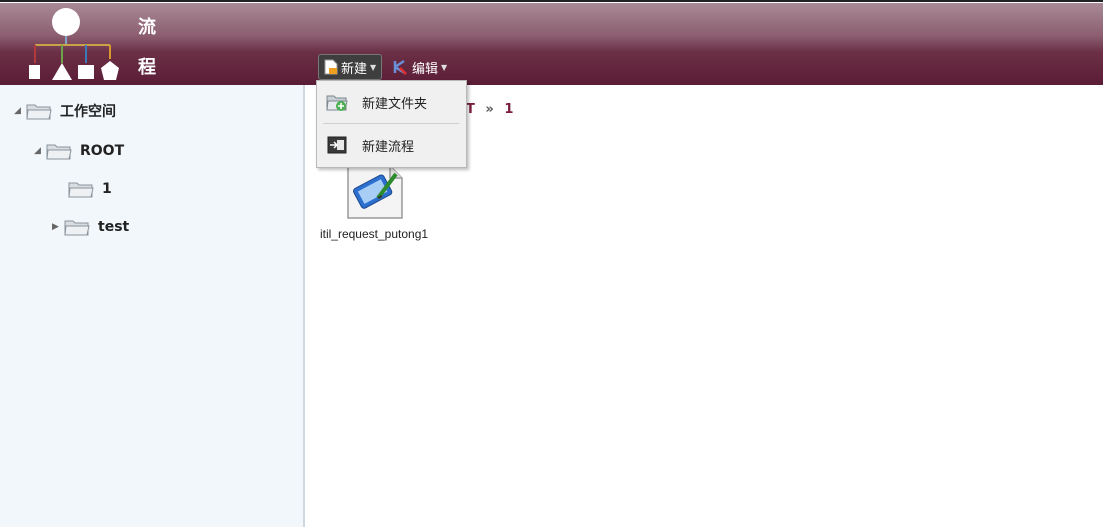 The height and width of the screenshot is (527, 1103). Describe the element at coordinates (337, 103) in the screenshot. I see `add-folder-icon` at that location.